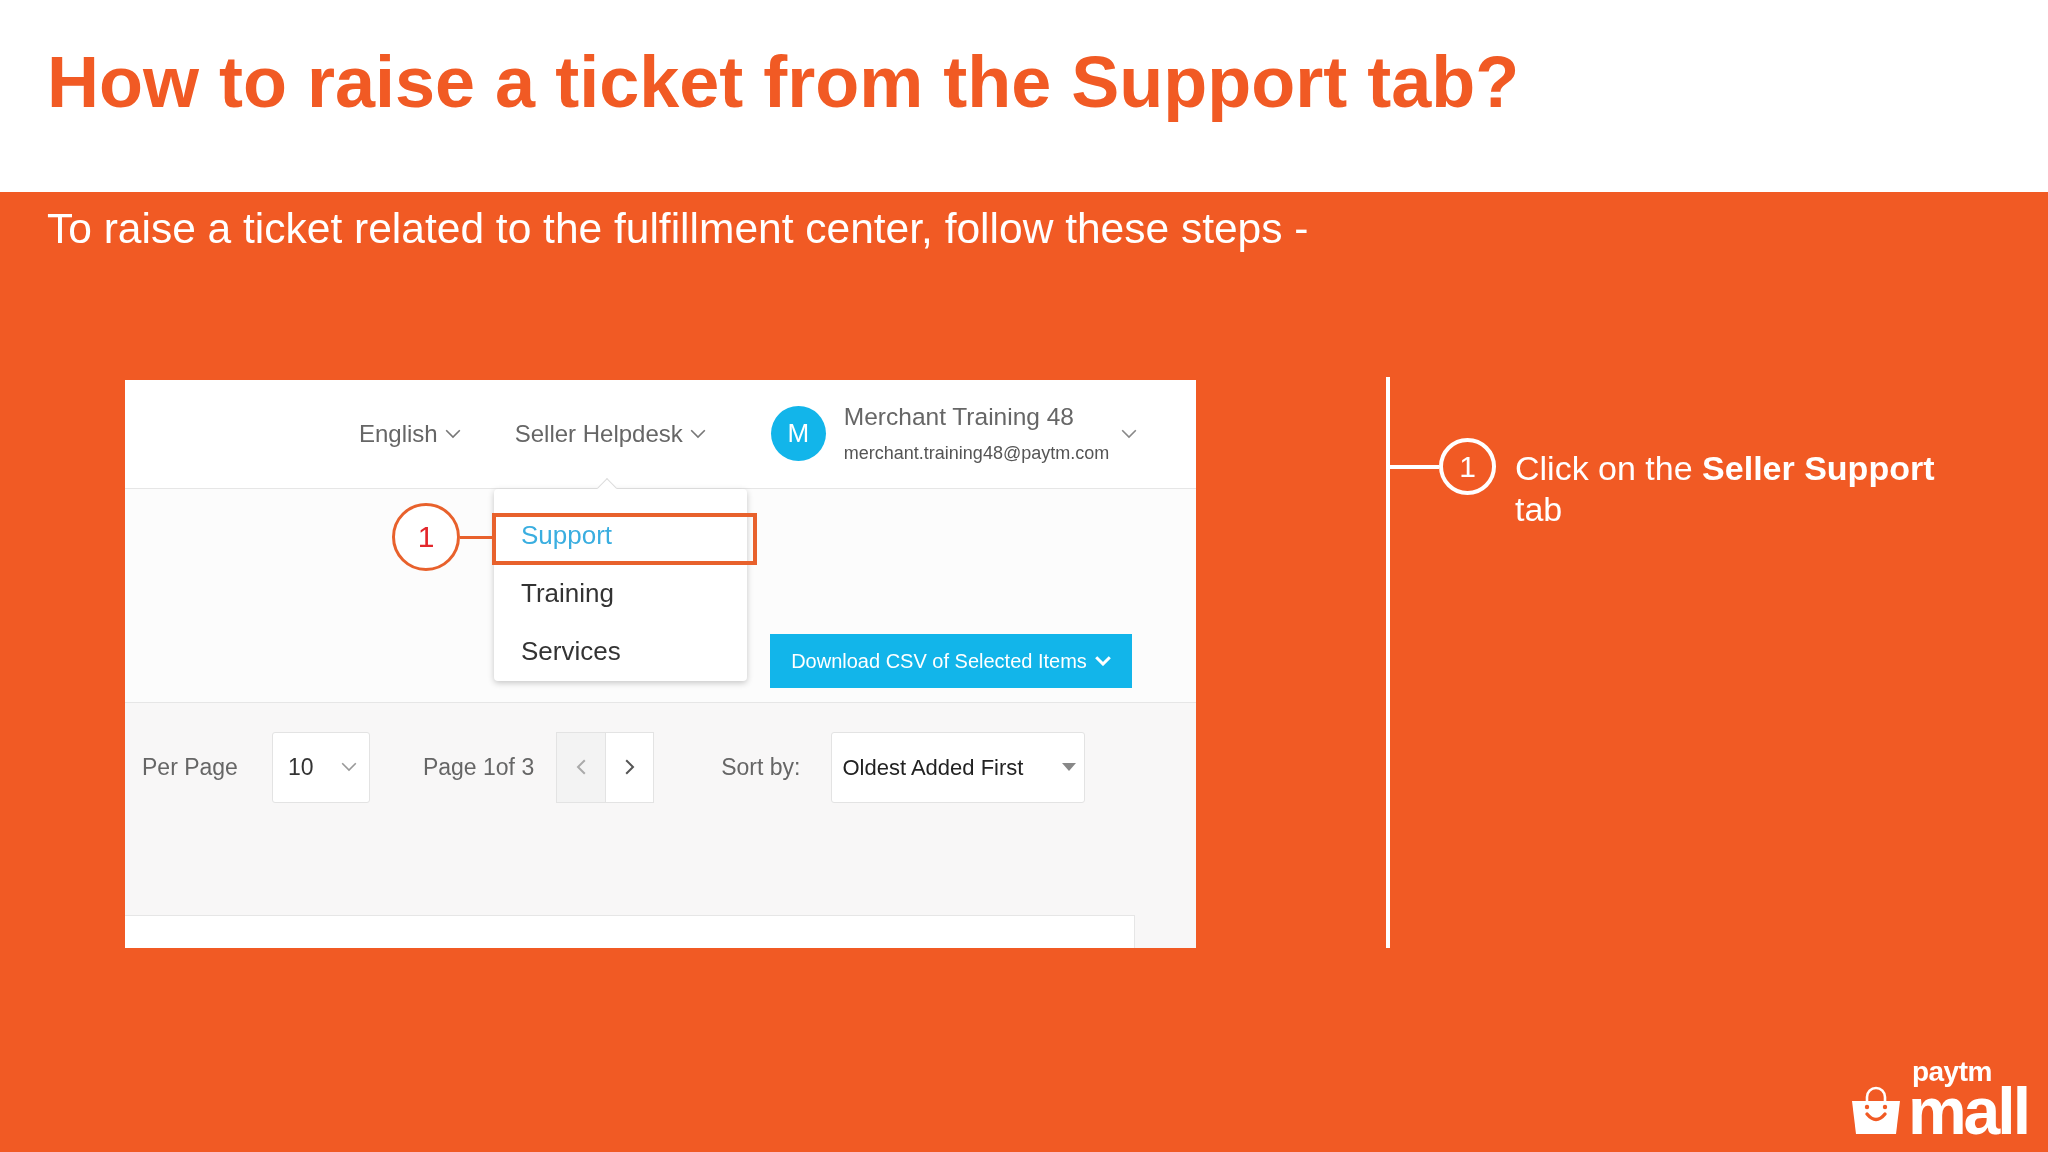 The width and height of the screenshot is (2048, 1152). I want to click on shopping-bag-icon, so click(1875, 1110).